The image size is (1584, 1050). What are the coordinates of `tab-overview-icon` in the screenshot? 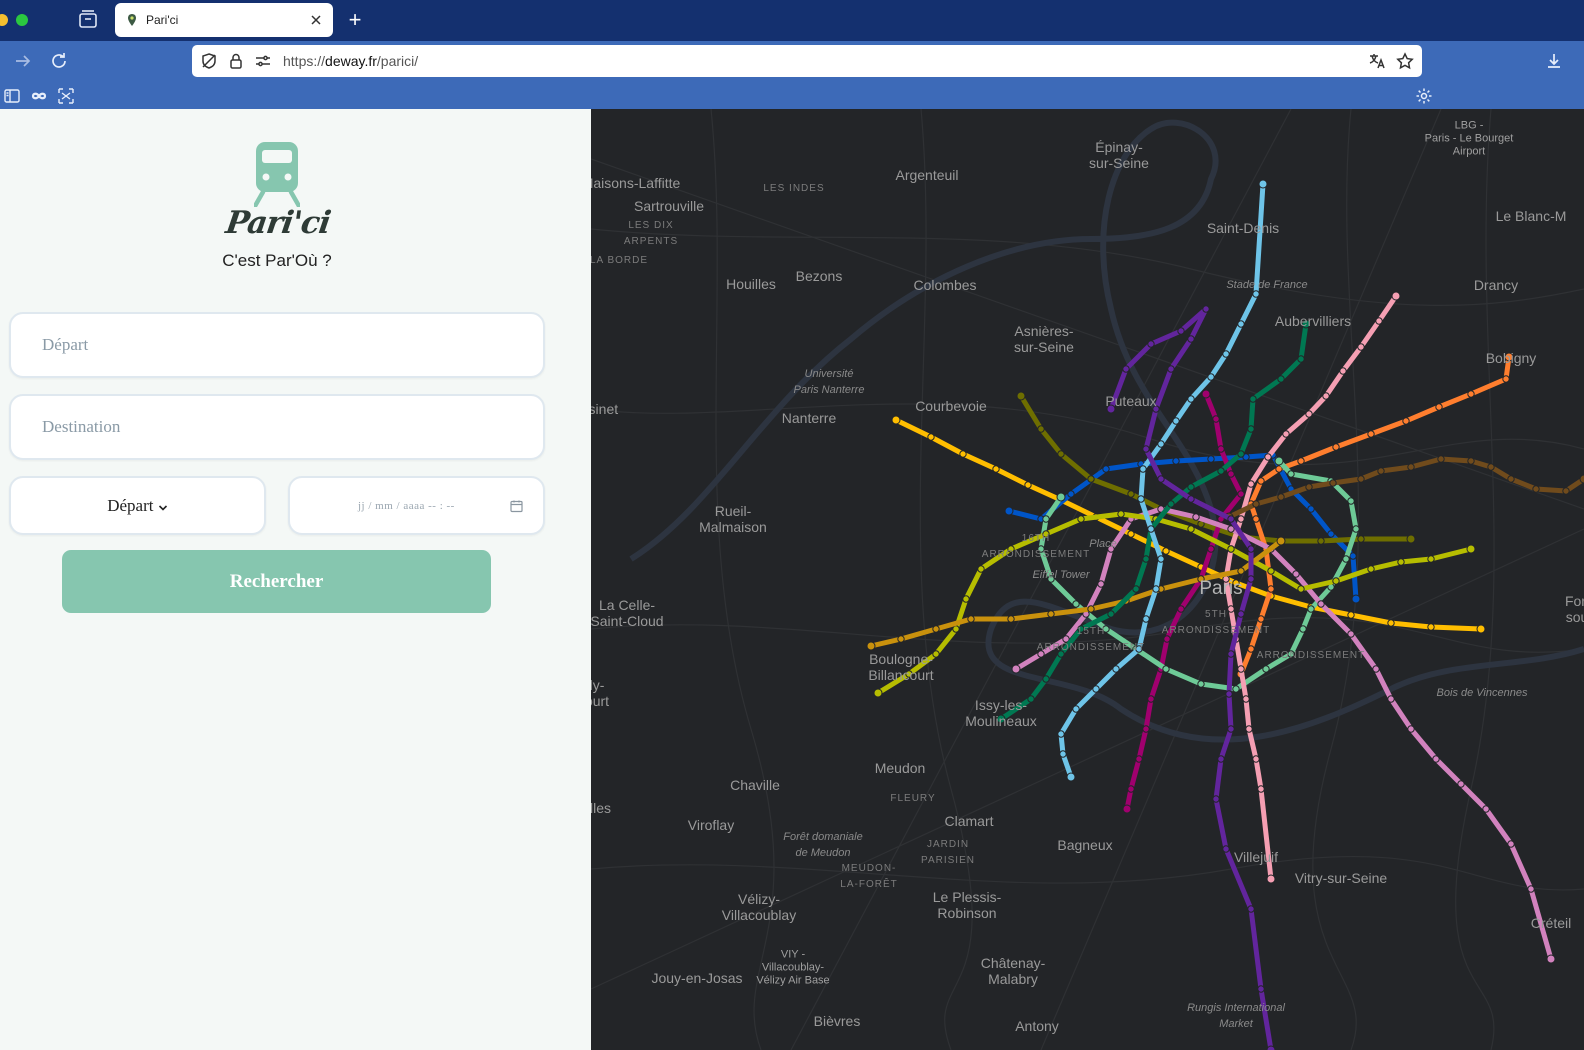 It's located at (88, 20).